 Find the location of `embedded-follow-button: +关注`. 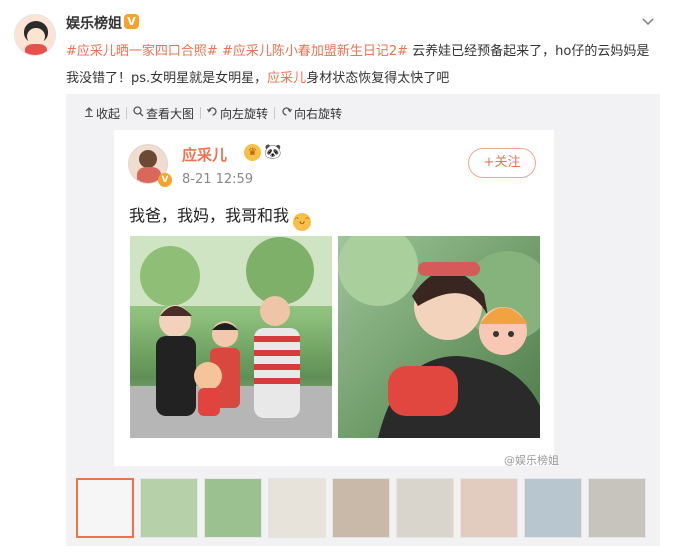

embedded-follow-button: +关注 is located at coordinates (502, 163).